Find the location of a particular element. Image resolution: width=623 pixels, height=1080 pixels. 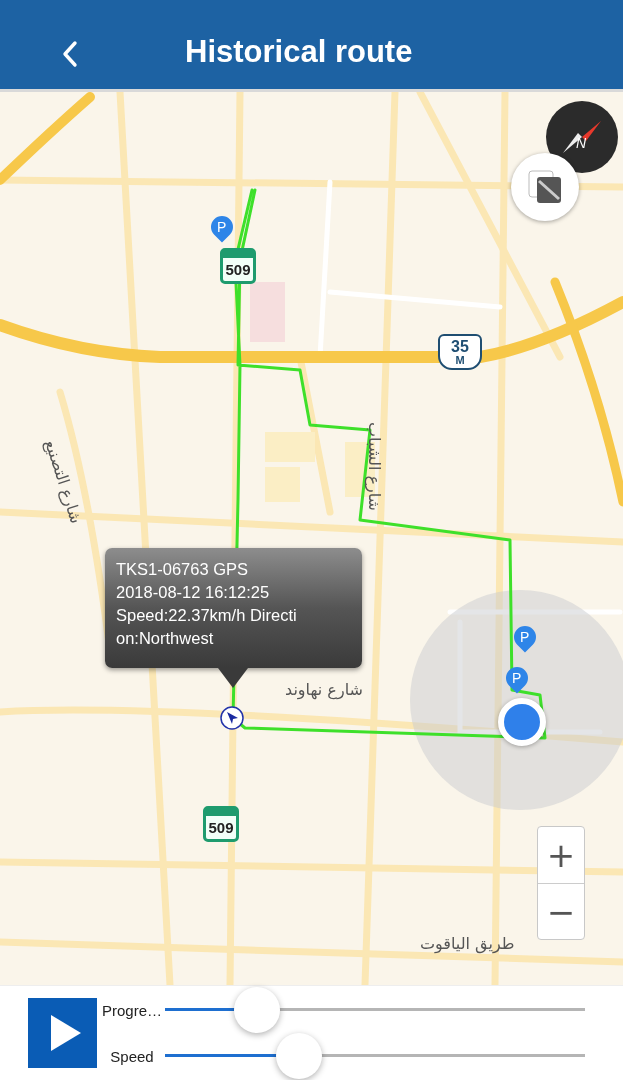

play-icon is located at coordinates (65, 1033).